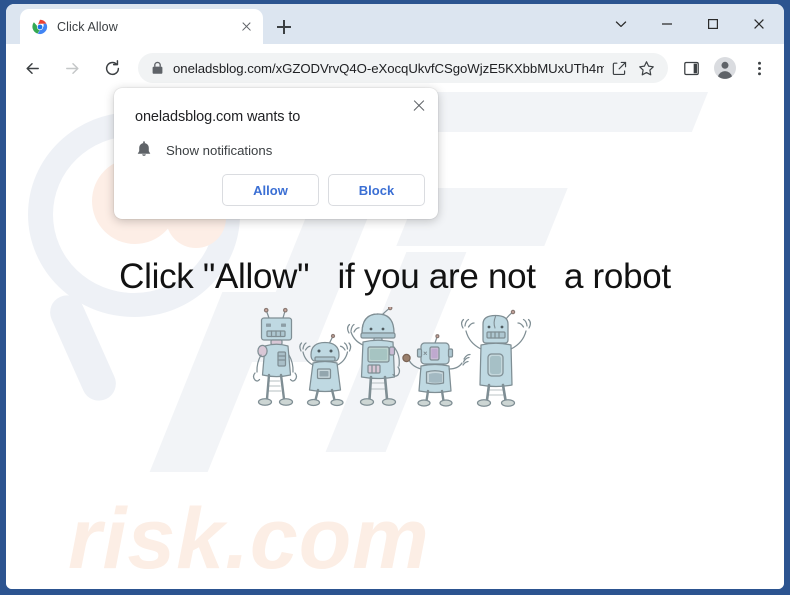  Describe the element at coordinates (419, 106) in the screenshot. I see `close-dialog-icon` at that location.